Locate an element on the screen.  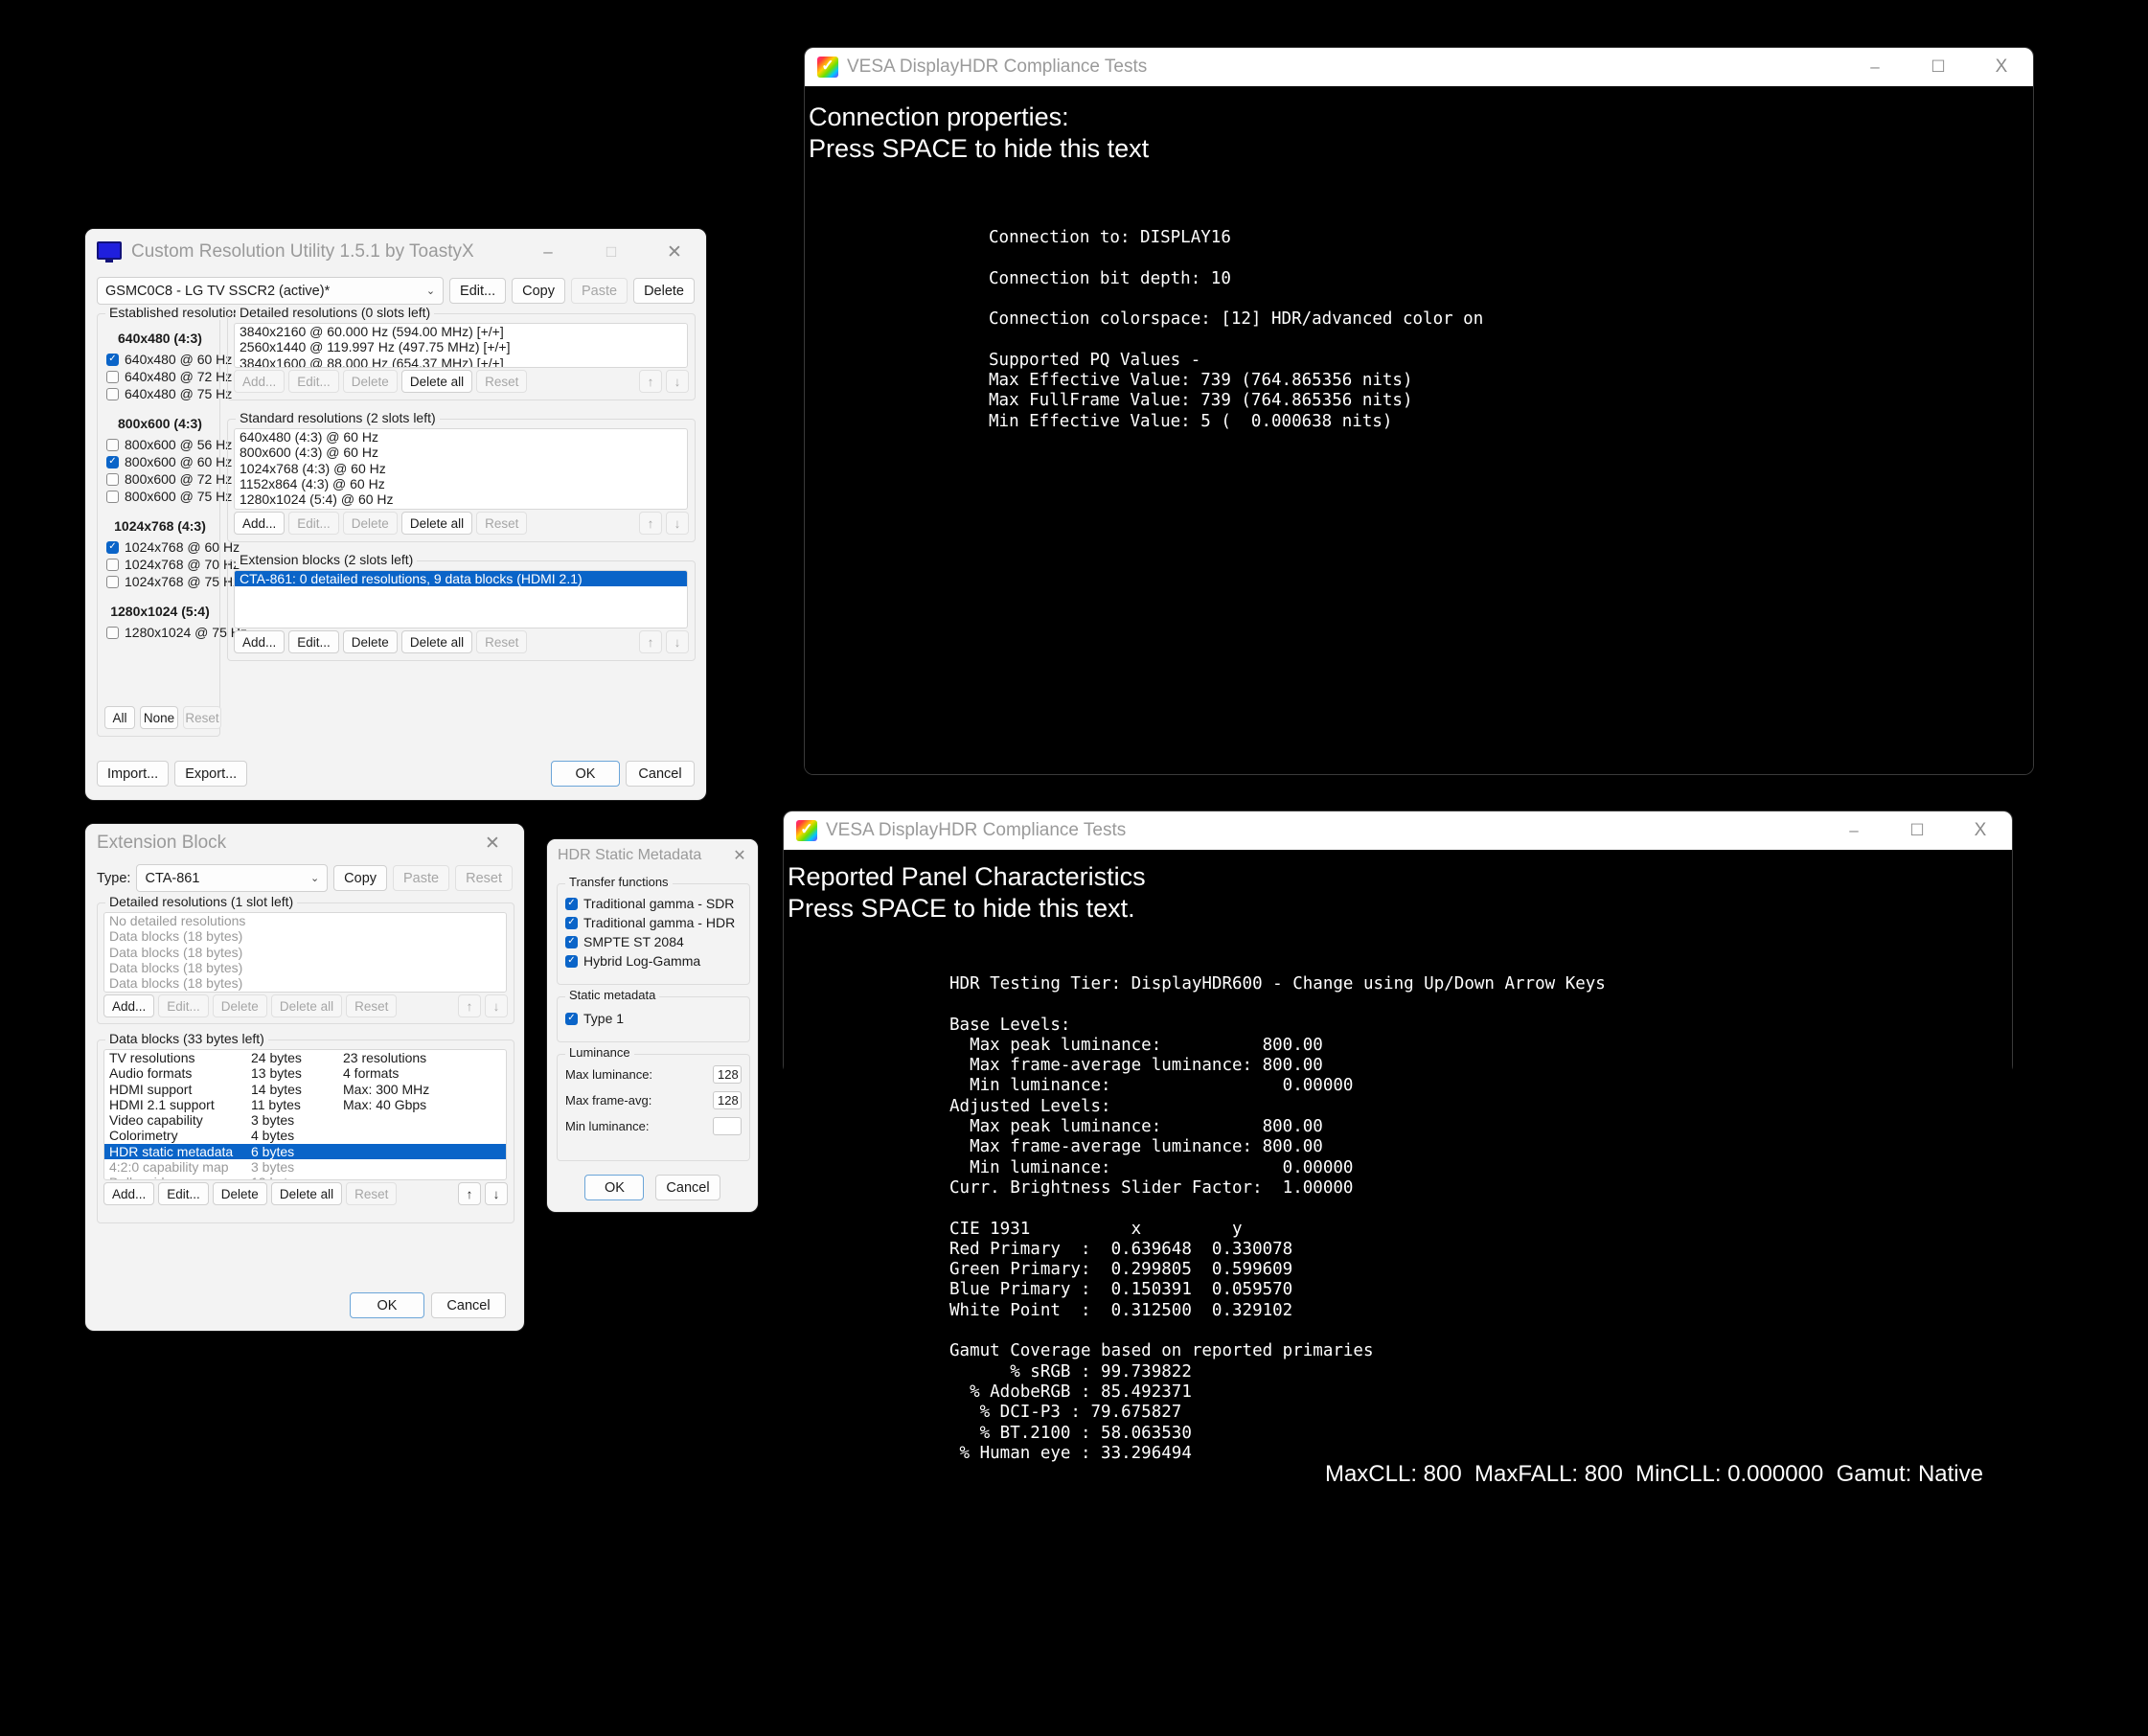
db-size: 3 bytes is located at coordinates (273, 1167).